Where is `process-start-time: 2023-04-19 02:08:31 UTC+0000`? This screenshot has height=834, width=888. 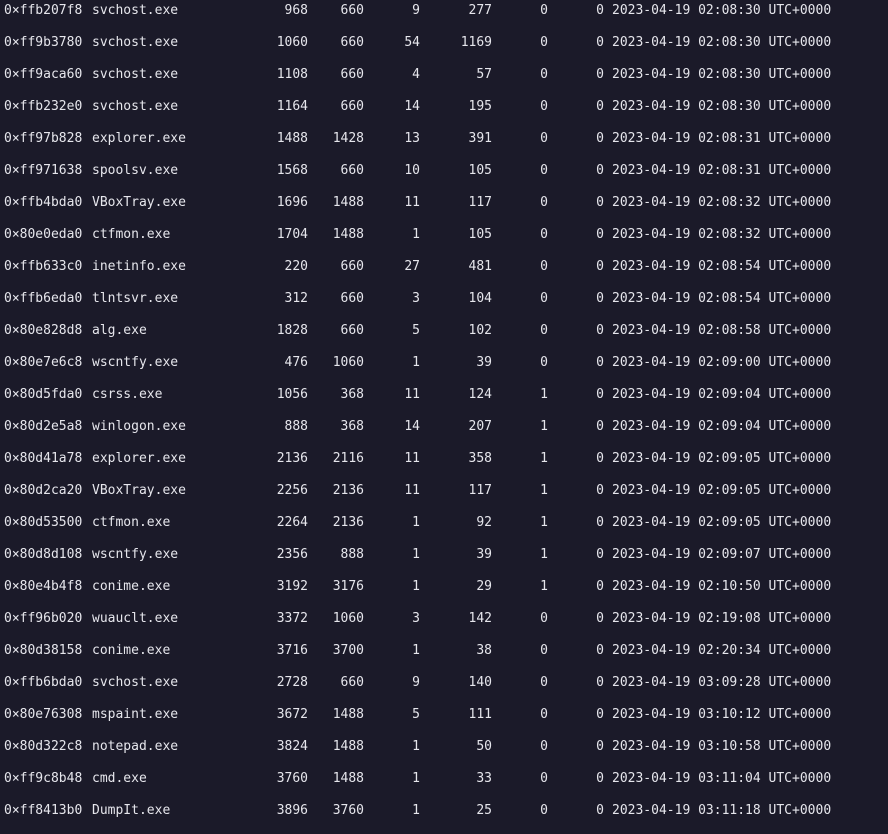
process-start-time: 2023-04-19 02:08:31 UTC+0000 is located at coordinates (722, 170).